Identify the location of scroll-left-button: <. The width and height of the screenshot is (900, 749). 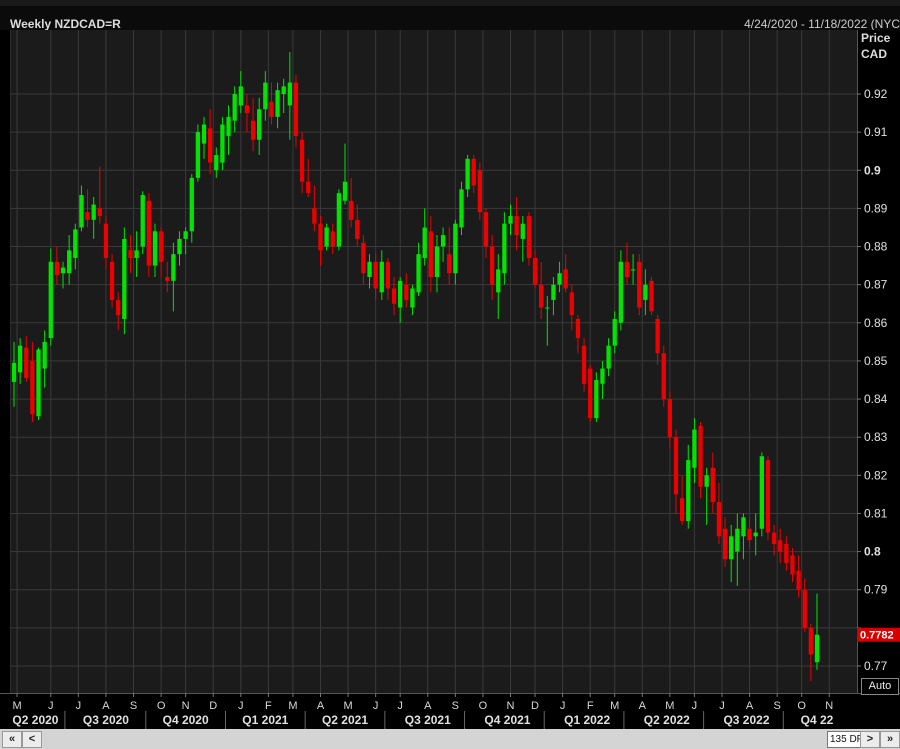
(32, 739).